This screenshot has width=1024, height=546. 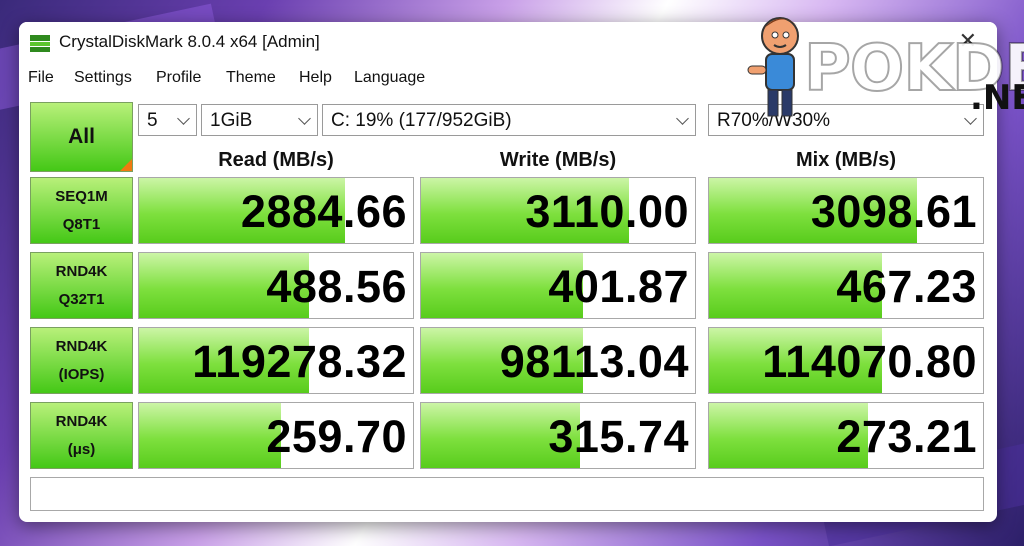 I want to click on write-result-cell: 98113.04, so click(x=558, y=360).